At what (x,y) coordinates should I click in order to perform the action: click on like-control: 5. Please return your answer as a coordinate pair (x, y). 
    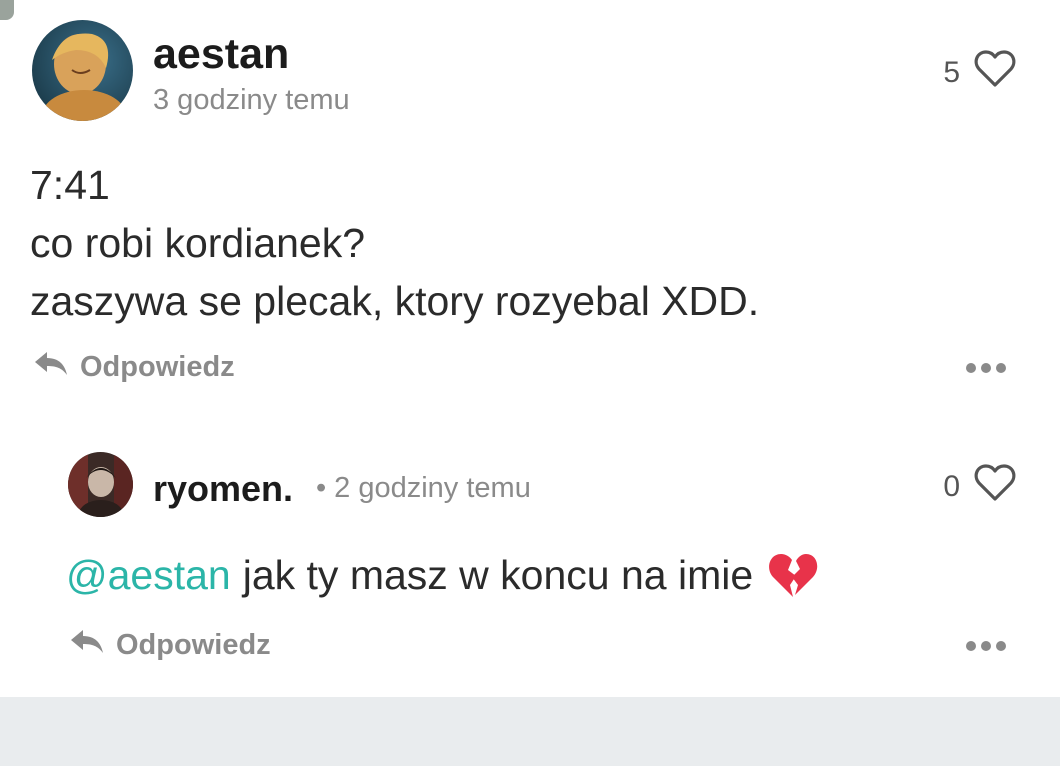
    Looking at the image, I should click on (979, 73).